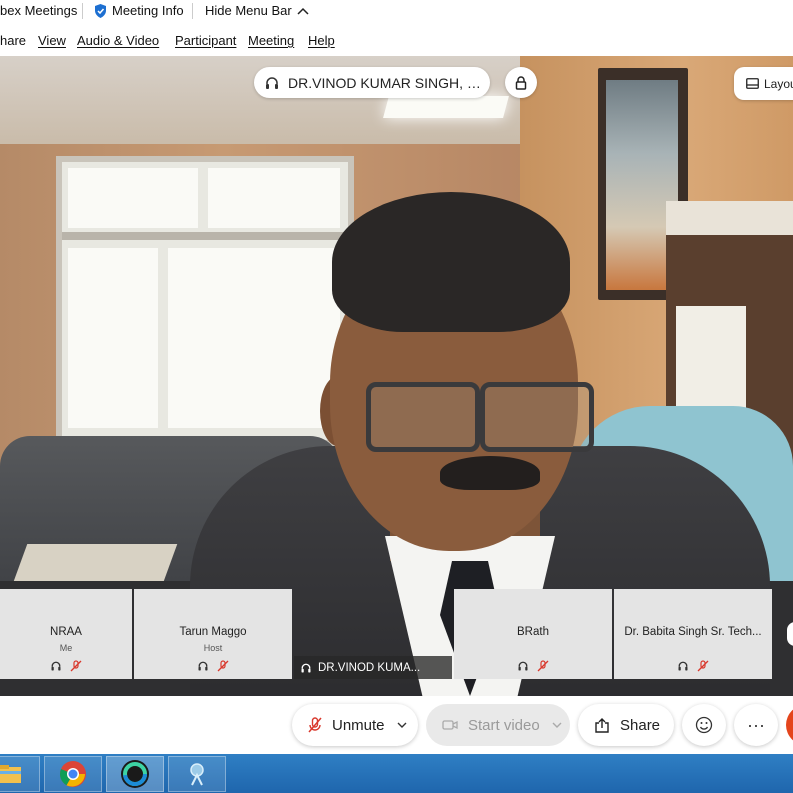 This screenshot has width=793, height=793. What do you see at coordinates (396, 11) in the screenshot?
I see `title-bar: bex Meetings Meeting Info Hide Menu Bar` at bounding box center [396, 11].